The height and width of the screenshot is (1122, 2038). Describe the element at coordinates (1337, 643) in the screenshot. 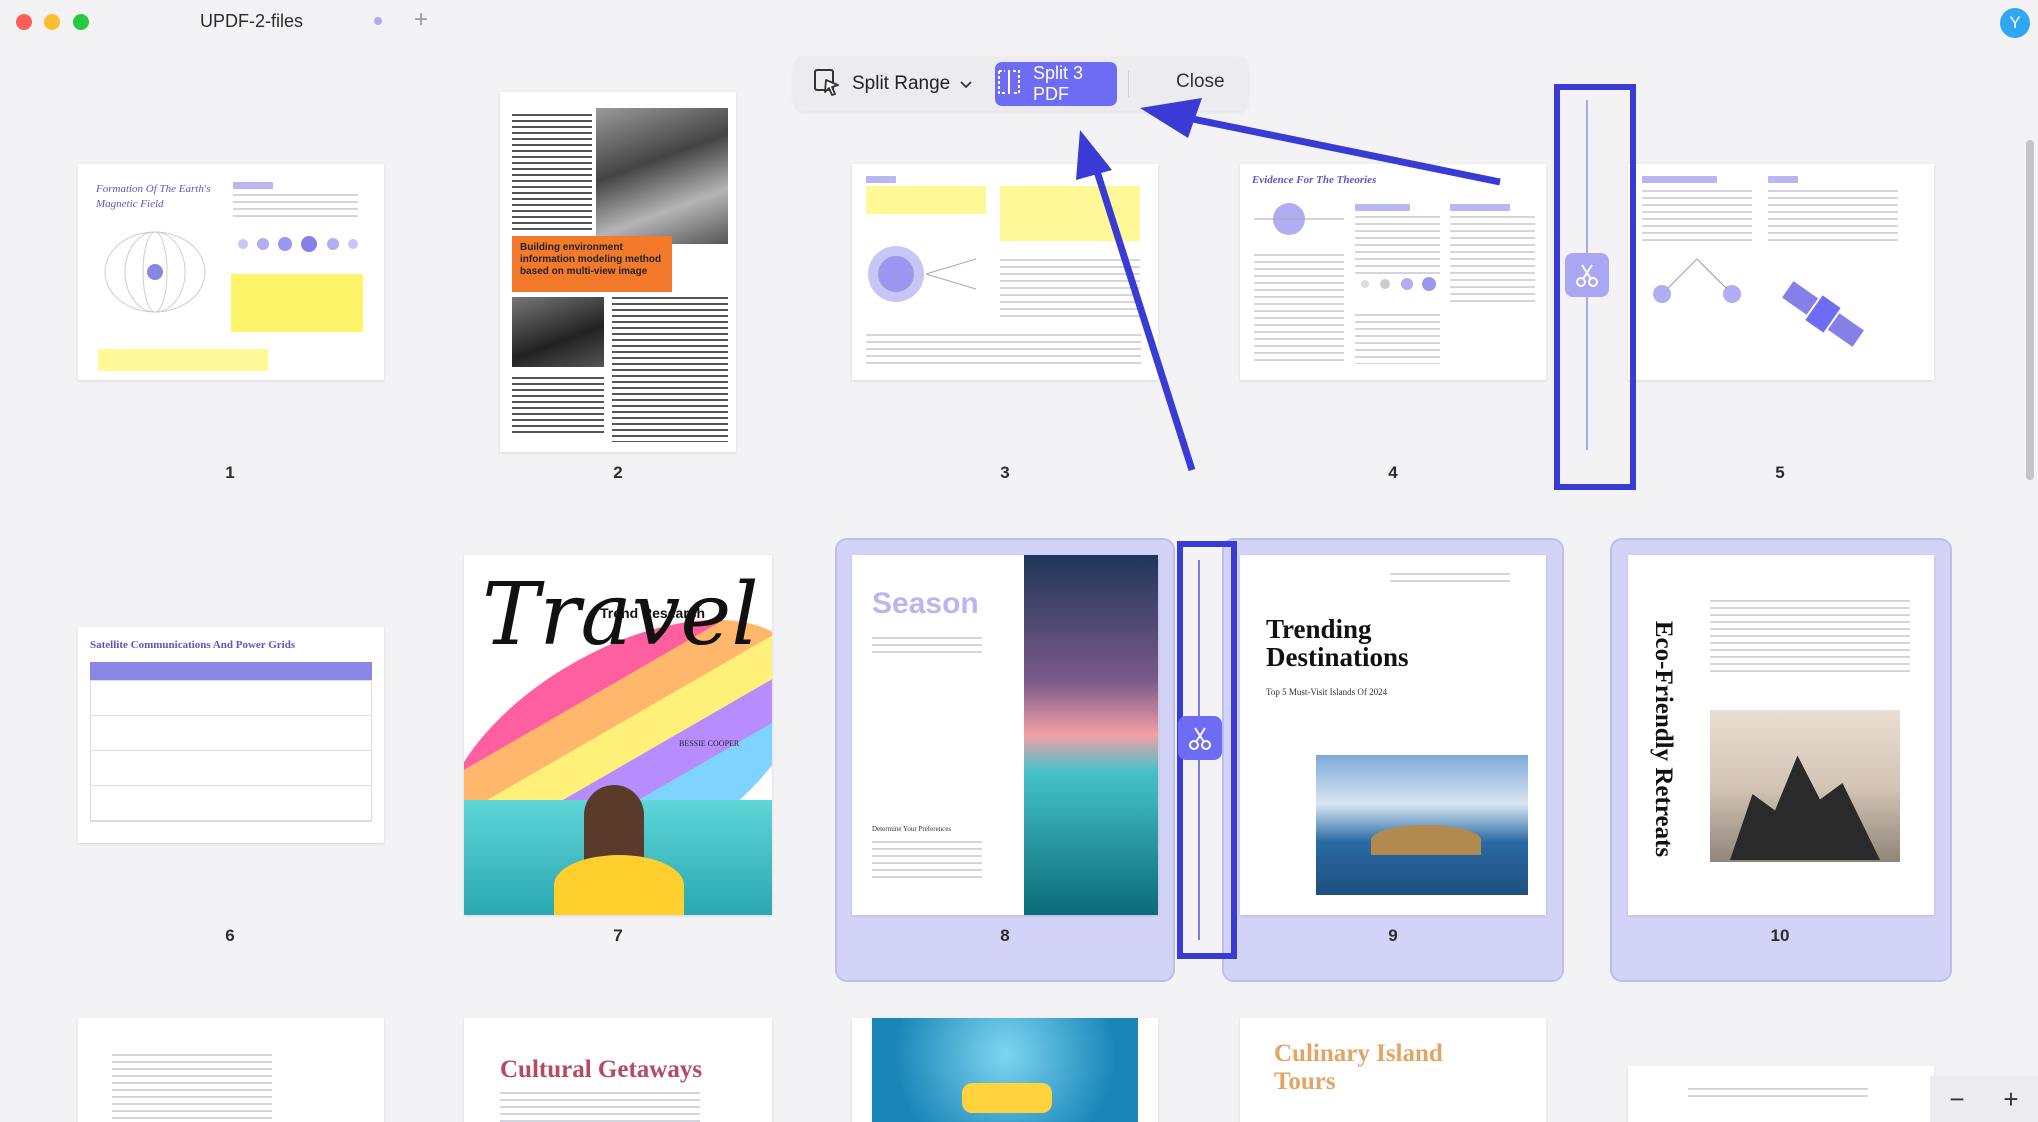

I see `page-title: Trending Destinations` at that location.